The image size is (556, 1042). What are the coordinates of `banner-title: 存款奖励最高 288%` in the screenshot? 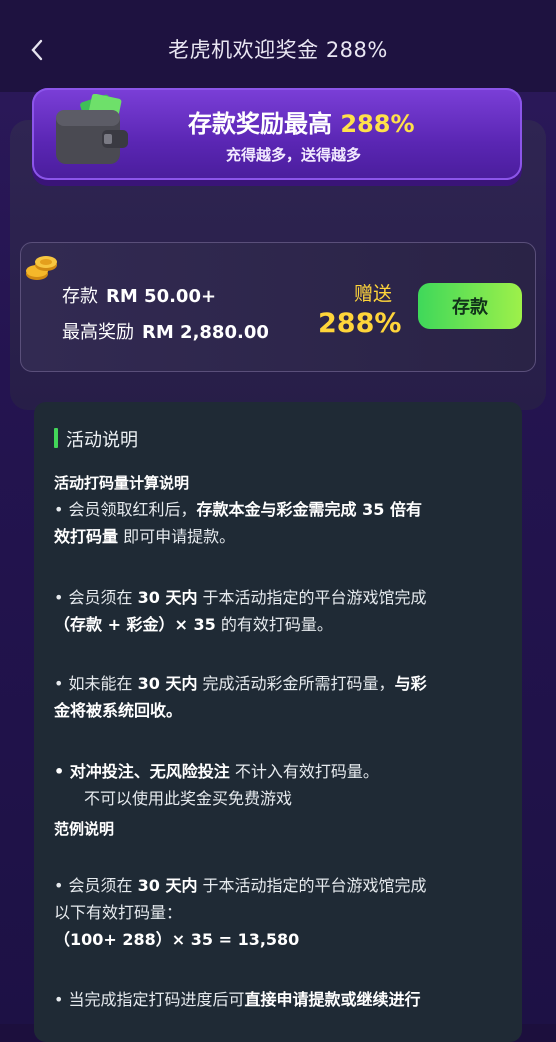 It's located at (301, 121).